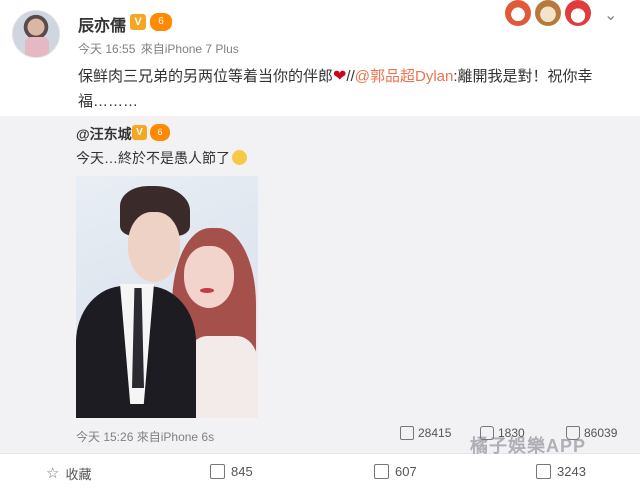 Image resolution: width=640 pixels, height=489 pixels. What do you see at coordinates (518, 13) in the screenshot?
I see `reindeer-icon` at bounding box center [518, 13].